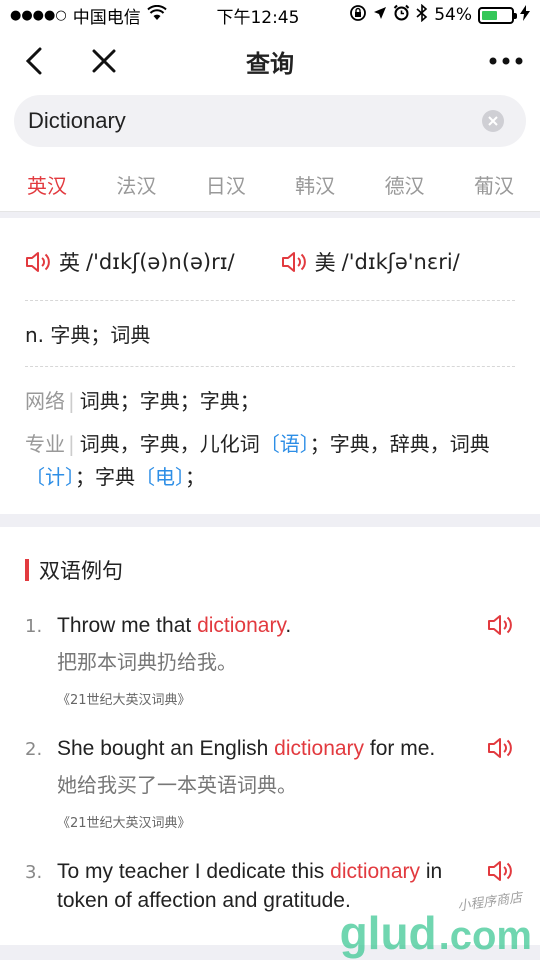 This screenshot has height=960, width=540. What do you see at coordinates (524, 15) in the screenshot?
I see `charging-icon` at bounding box center [524, 15].